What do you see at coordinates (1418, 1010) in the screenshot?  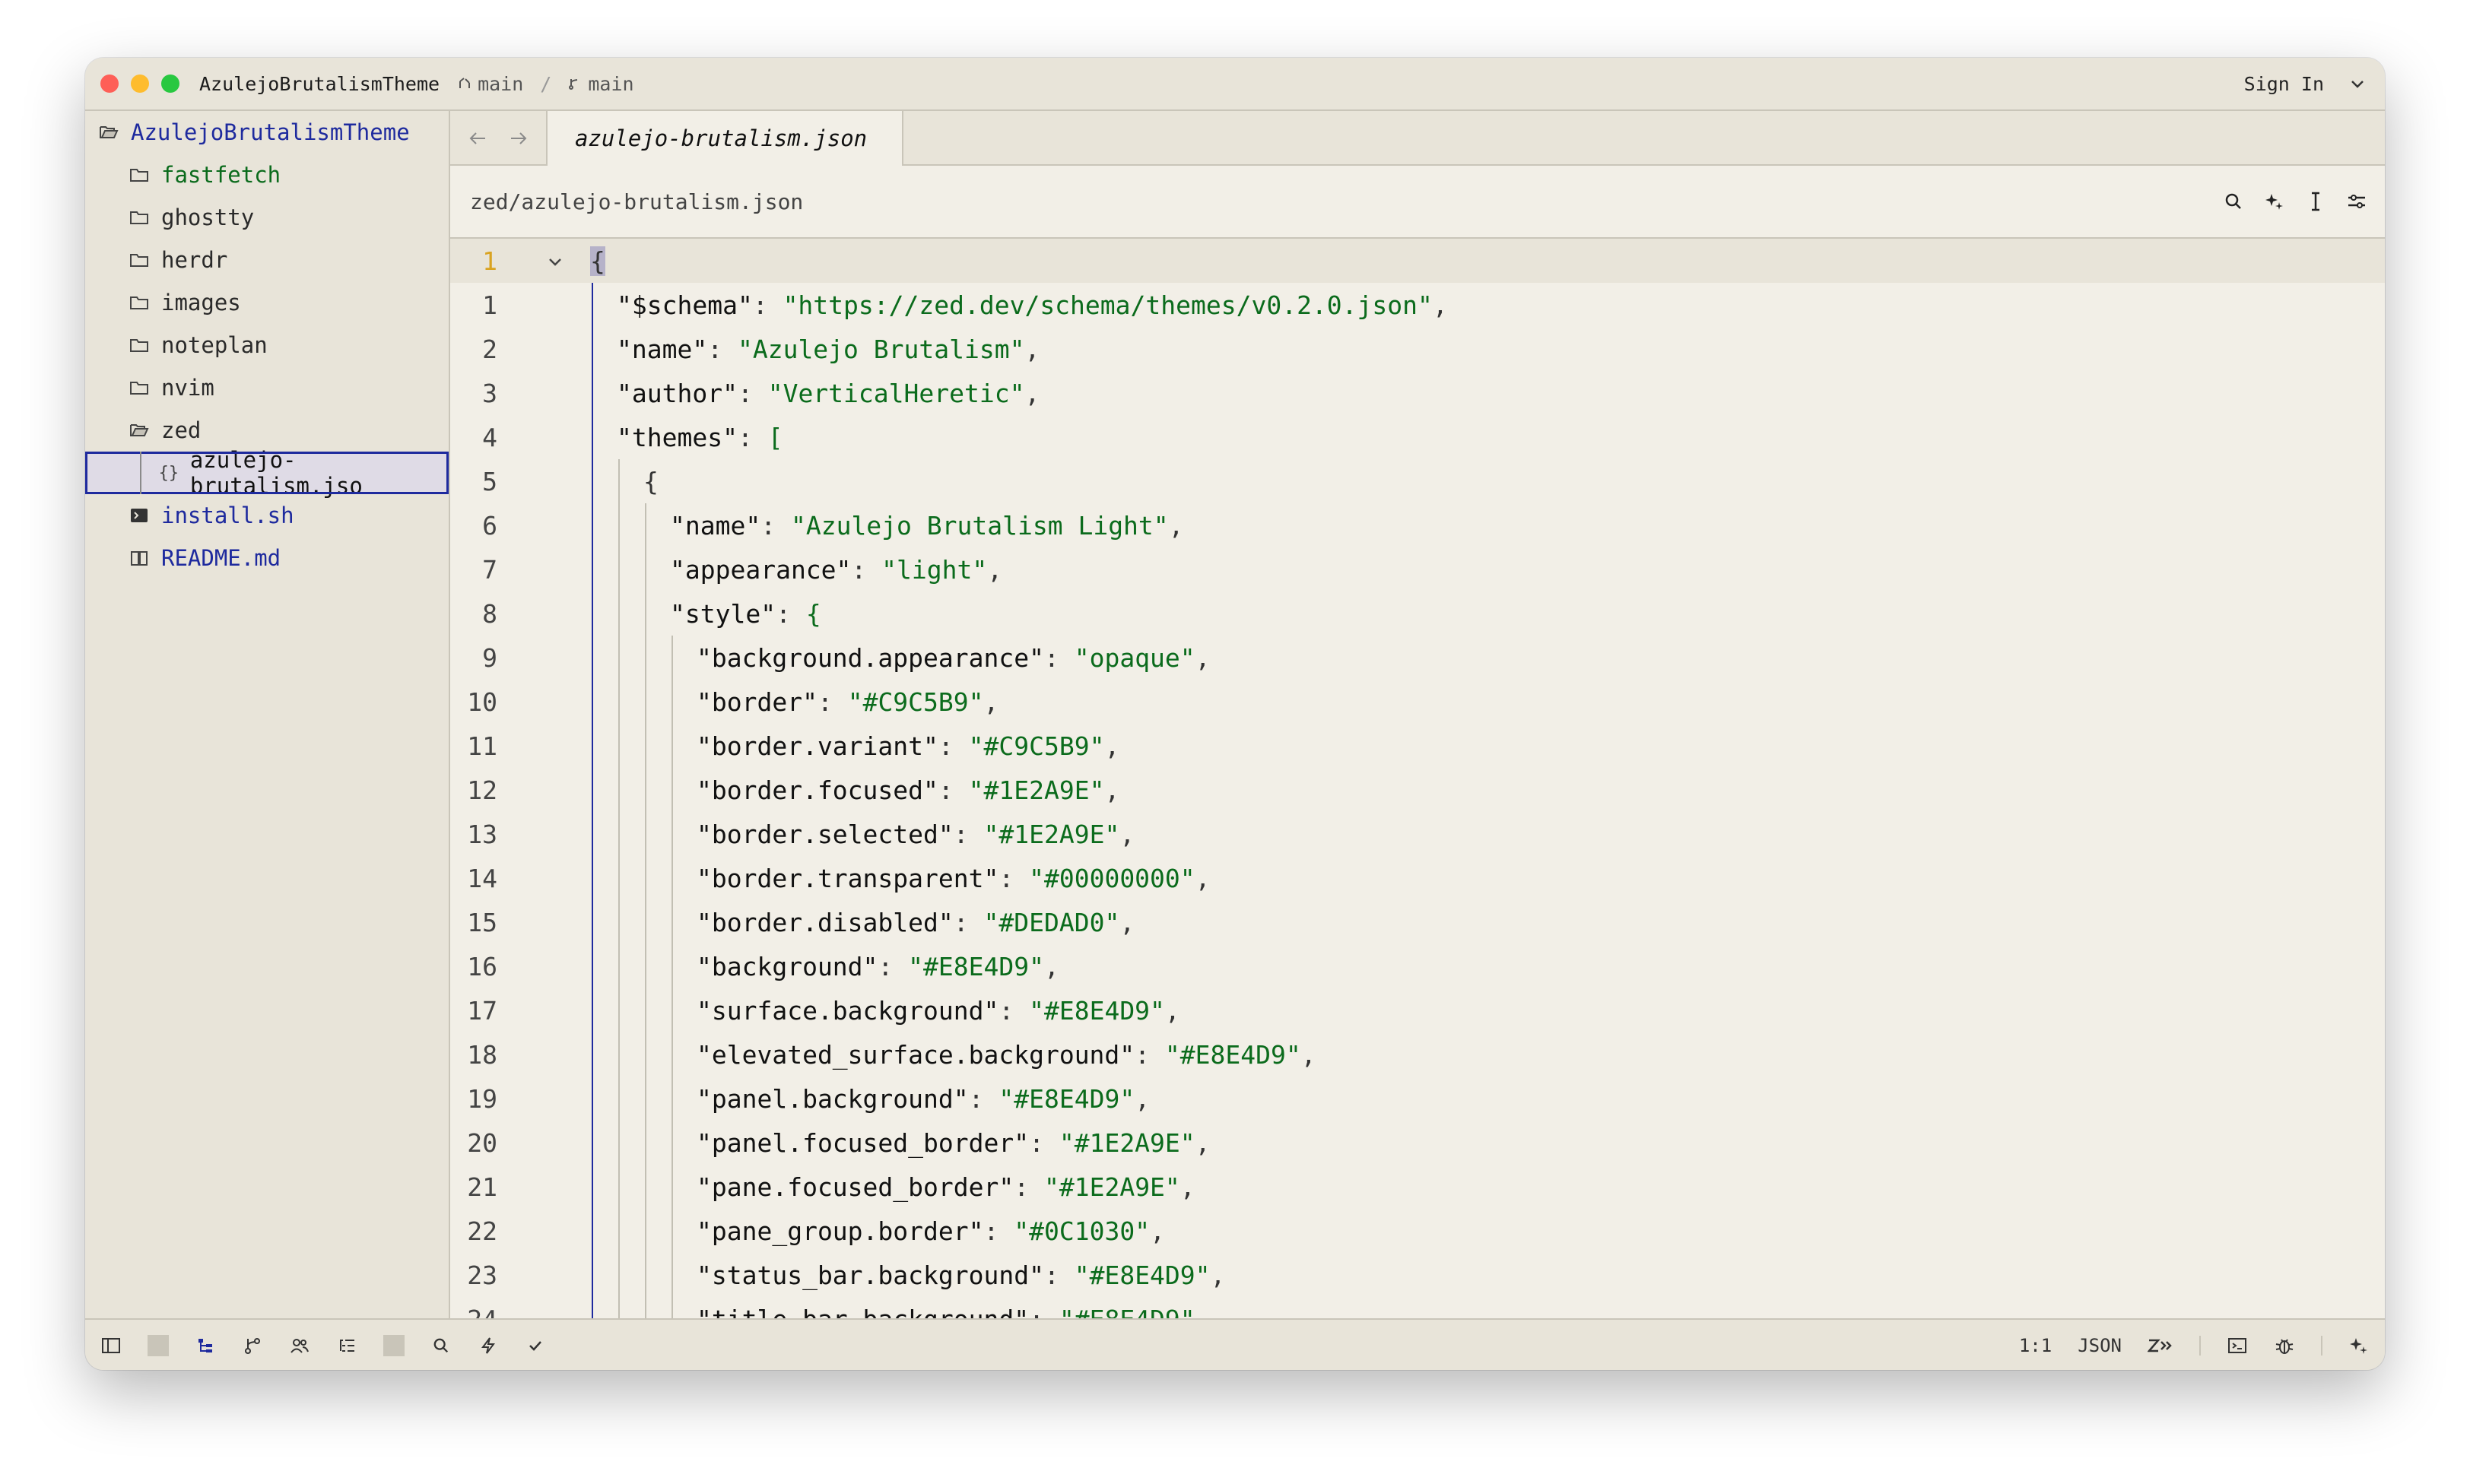 I see `code-line: 17 "surface.background": "#E8E4D9",` at bounding box center [1418, 1010].